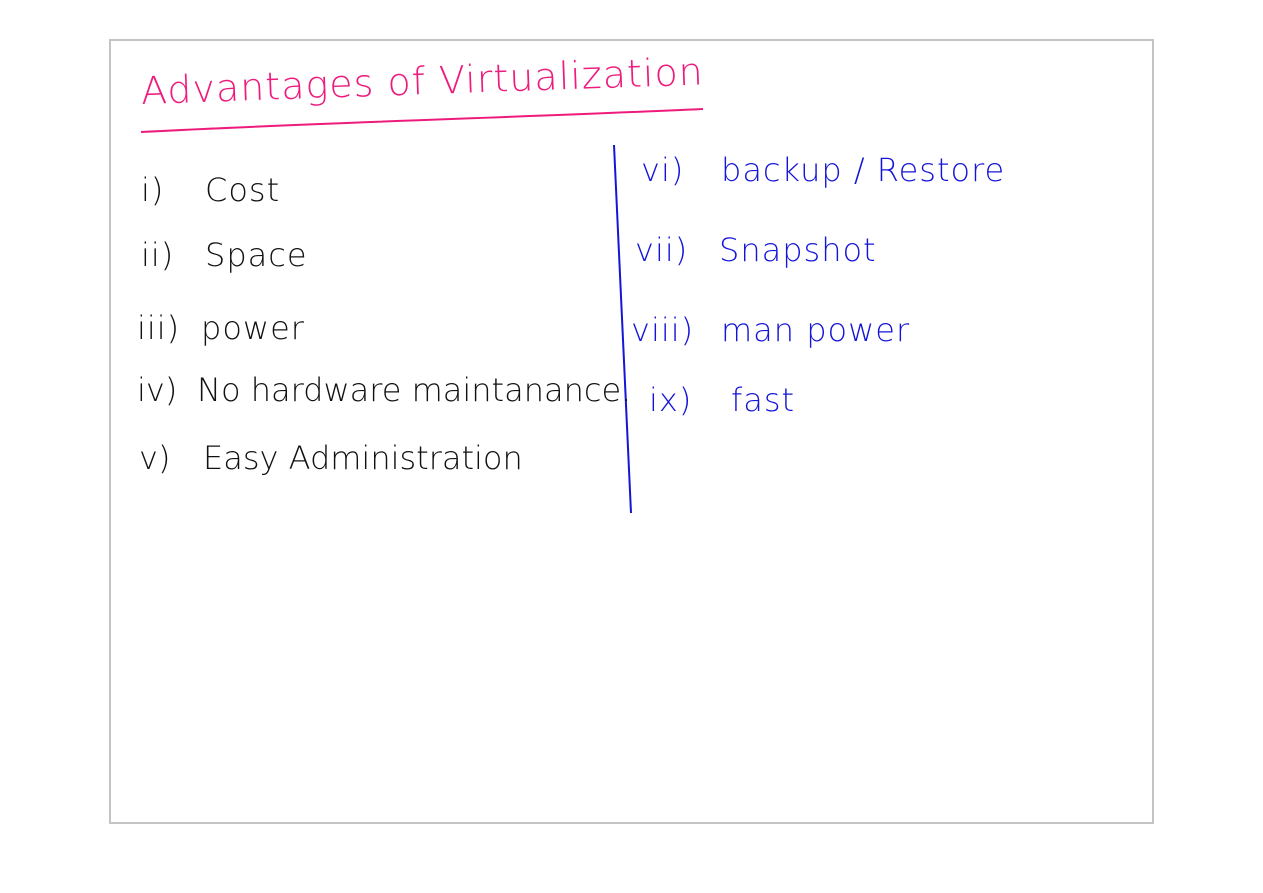 Image resolution: width=1263 pixels, height=893 pixels. Describe the element at coordinates (253, 328) in the screenshot. I see `item-label: power` at that location.